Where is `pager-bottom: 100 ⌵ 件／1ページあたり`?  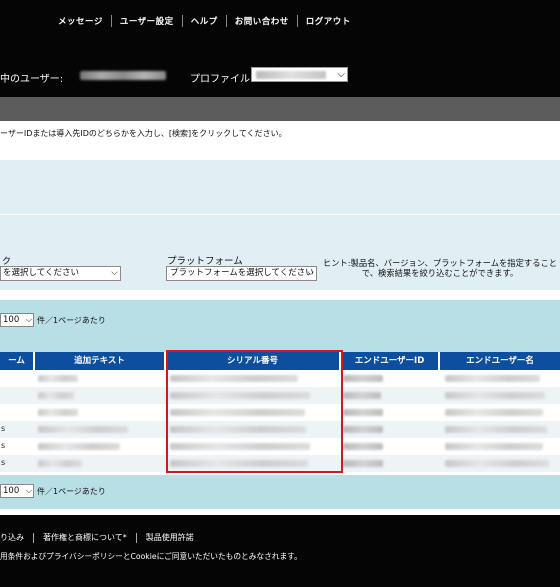
pager-bottom: 100 ⌵ 件／1ページあたり is located at coordinates (280, 492).